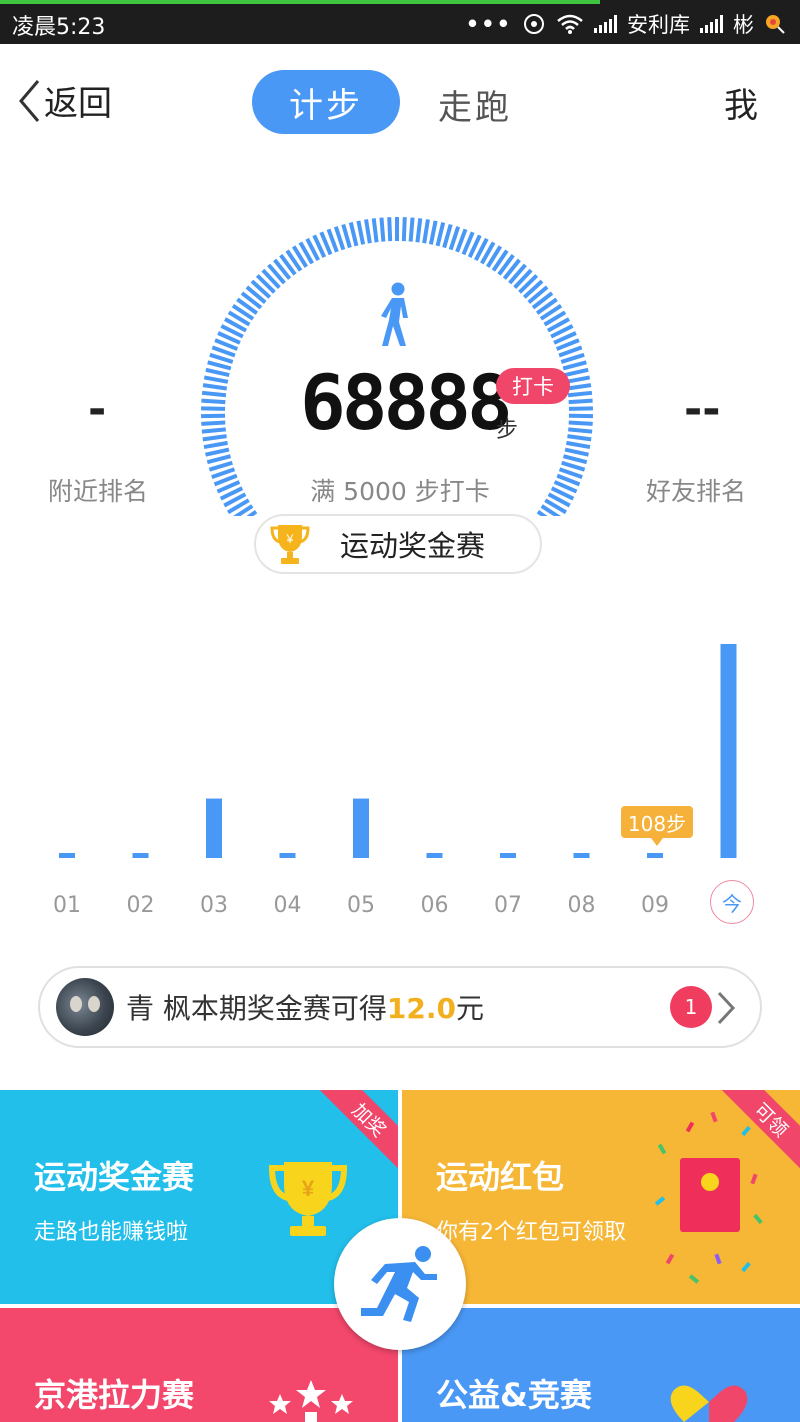 This screenshot has height=1422, width=800. I want to click on trophy-icon: ¥, so click(308, 1199).